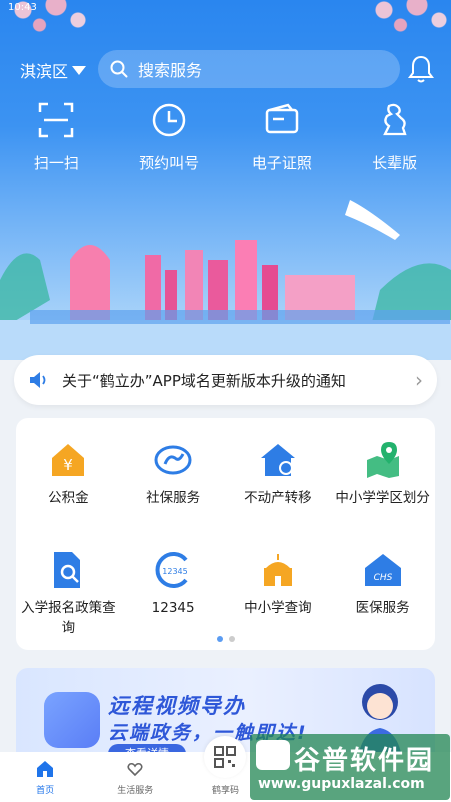 The height and width of the screenshot is (802, 451). I want to click on service-label: 中小学查询, so click(278, 608).